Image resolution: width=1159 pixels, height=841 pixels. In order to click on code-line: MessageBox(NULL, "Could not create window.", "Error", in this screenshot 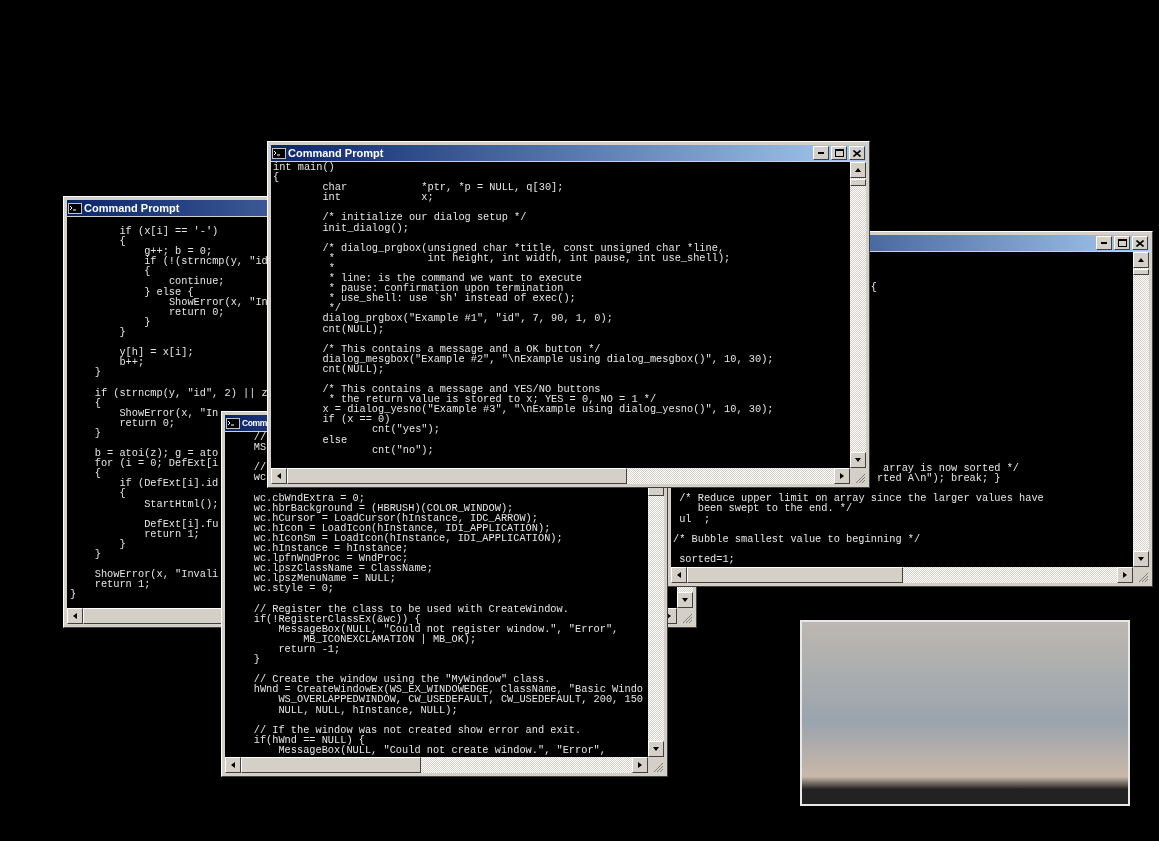, I will do `click(442, 749)`.